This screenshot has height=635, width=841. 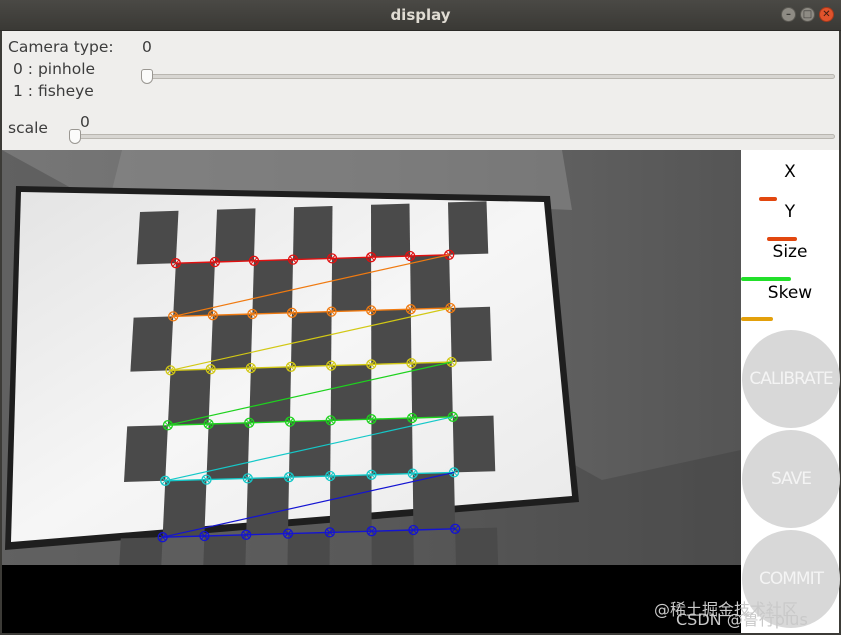 I want to click on metric-y-bar, so click(x=782, y=239).